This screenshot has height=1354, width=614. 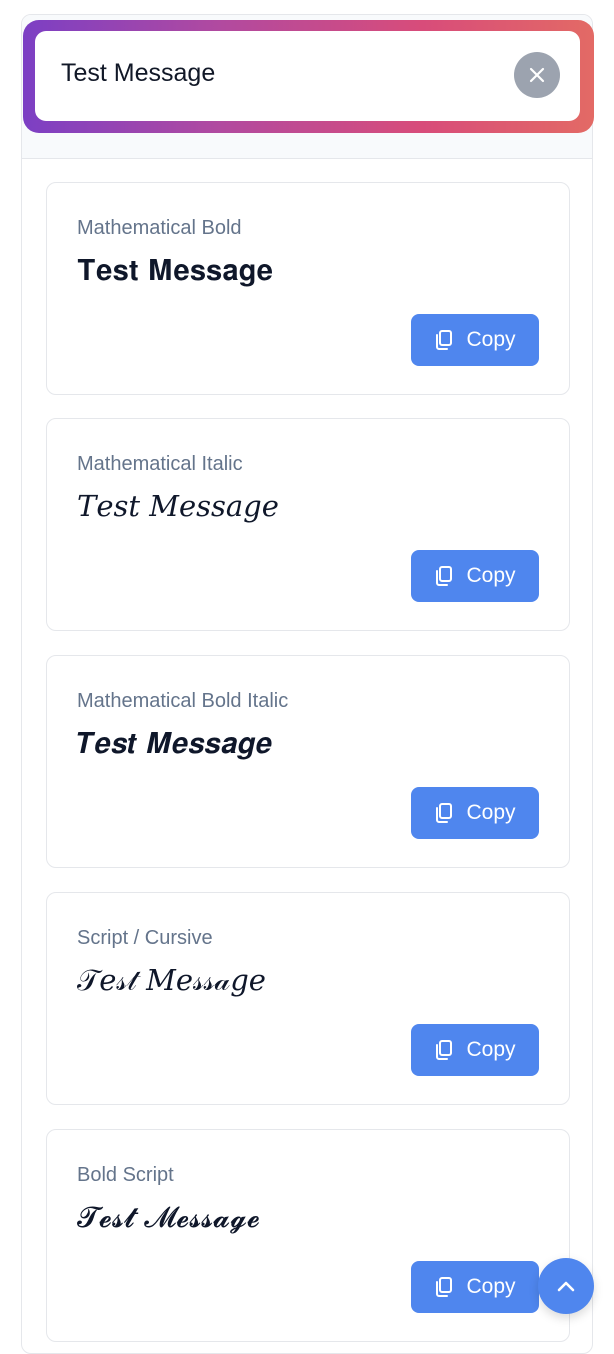 I want to click on scroll-to-top-button, so click(x=566, y=1286).